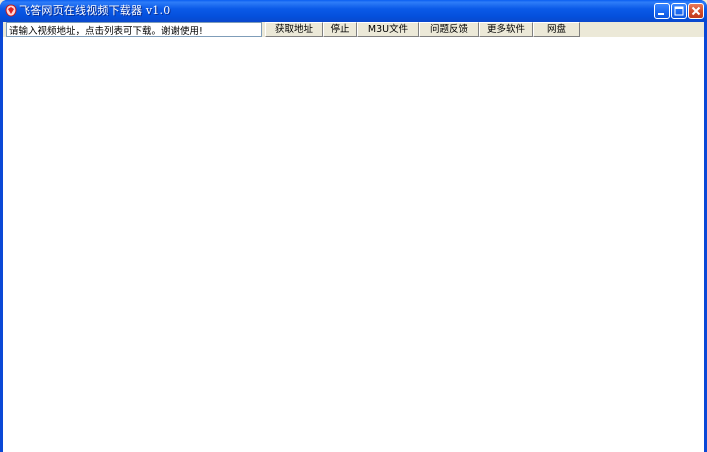 This screenshot has height=452, width=707. I want to click on m3u-file-label: M3U文件, so click(388, 29).